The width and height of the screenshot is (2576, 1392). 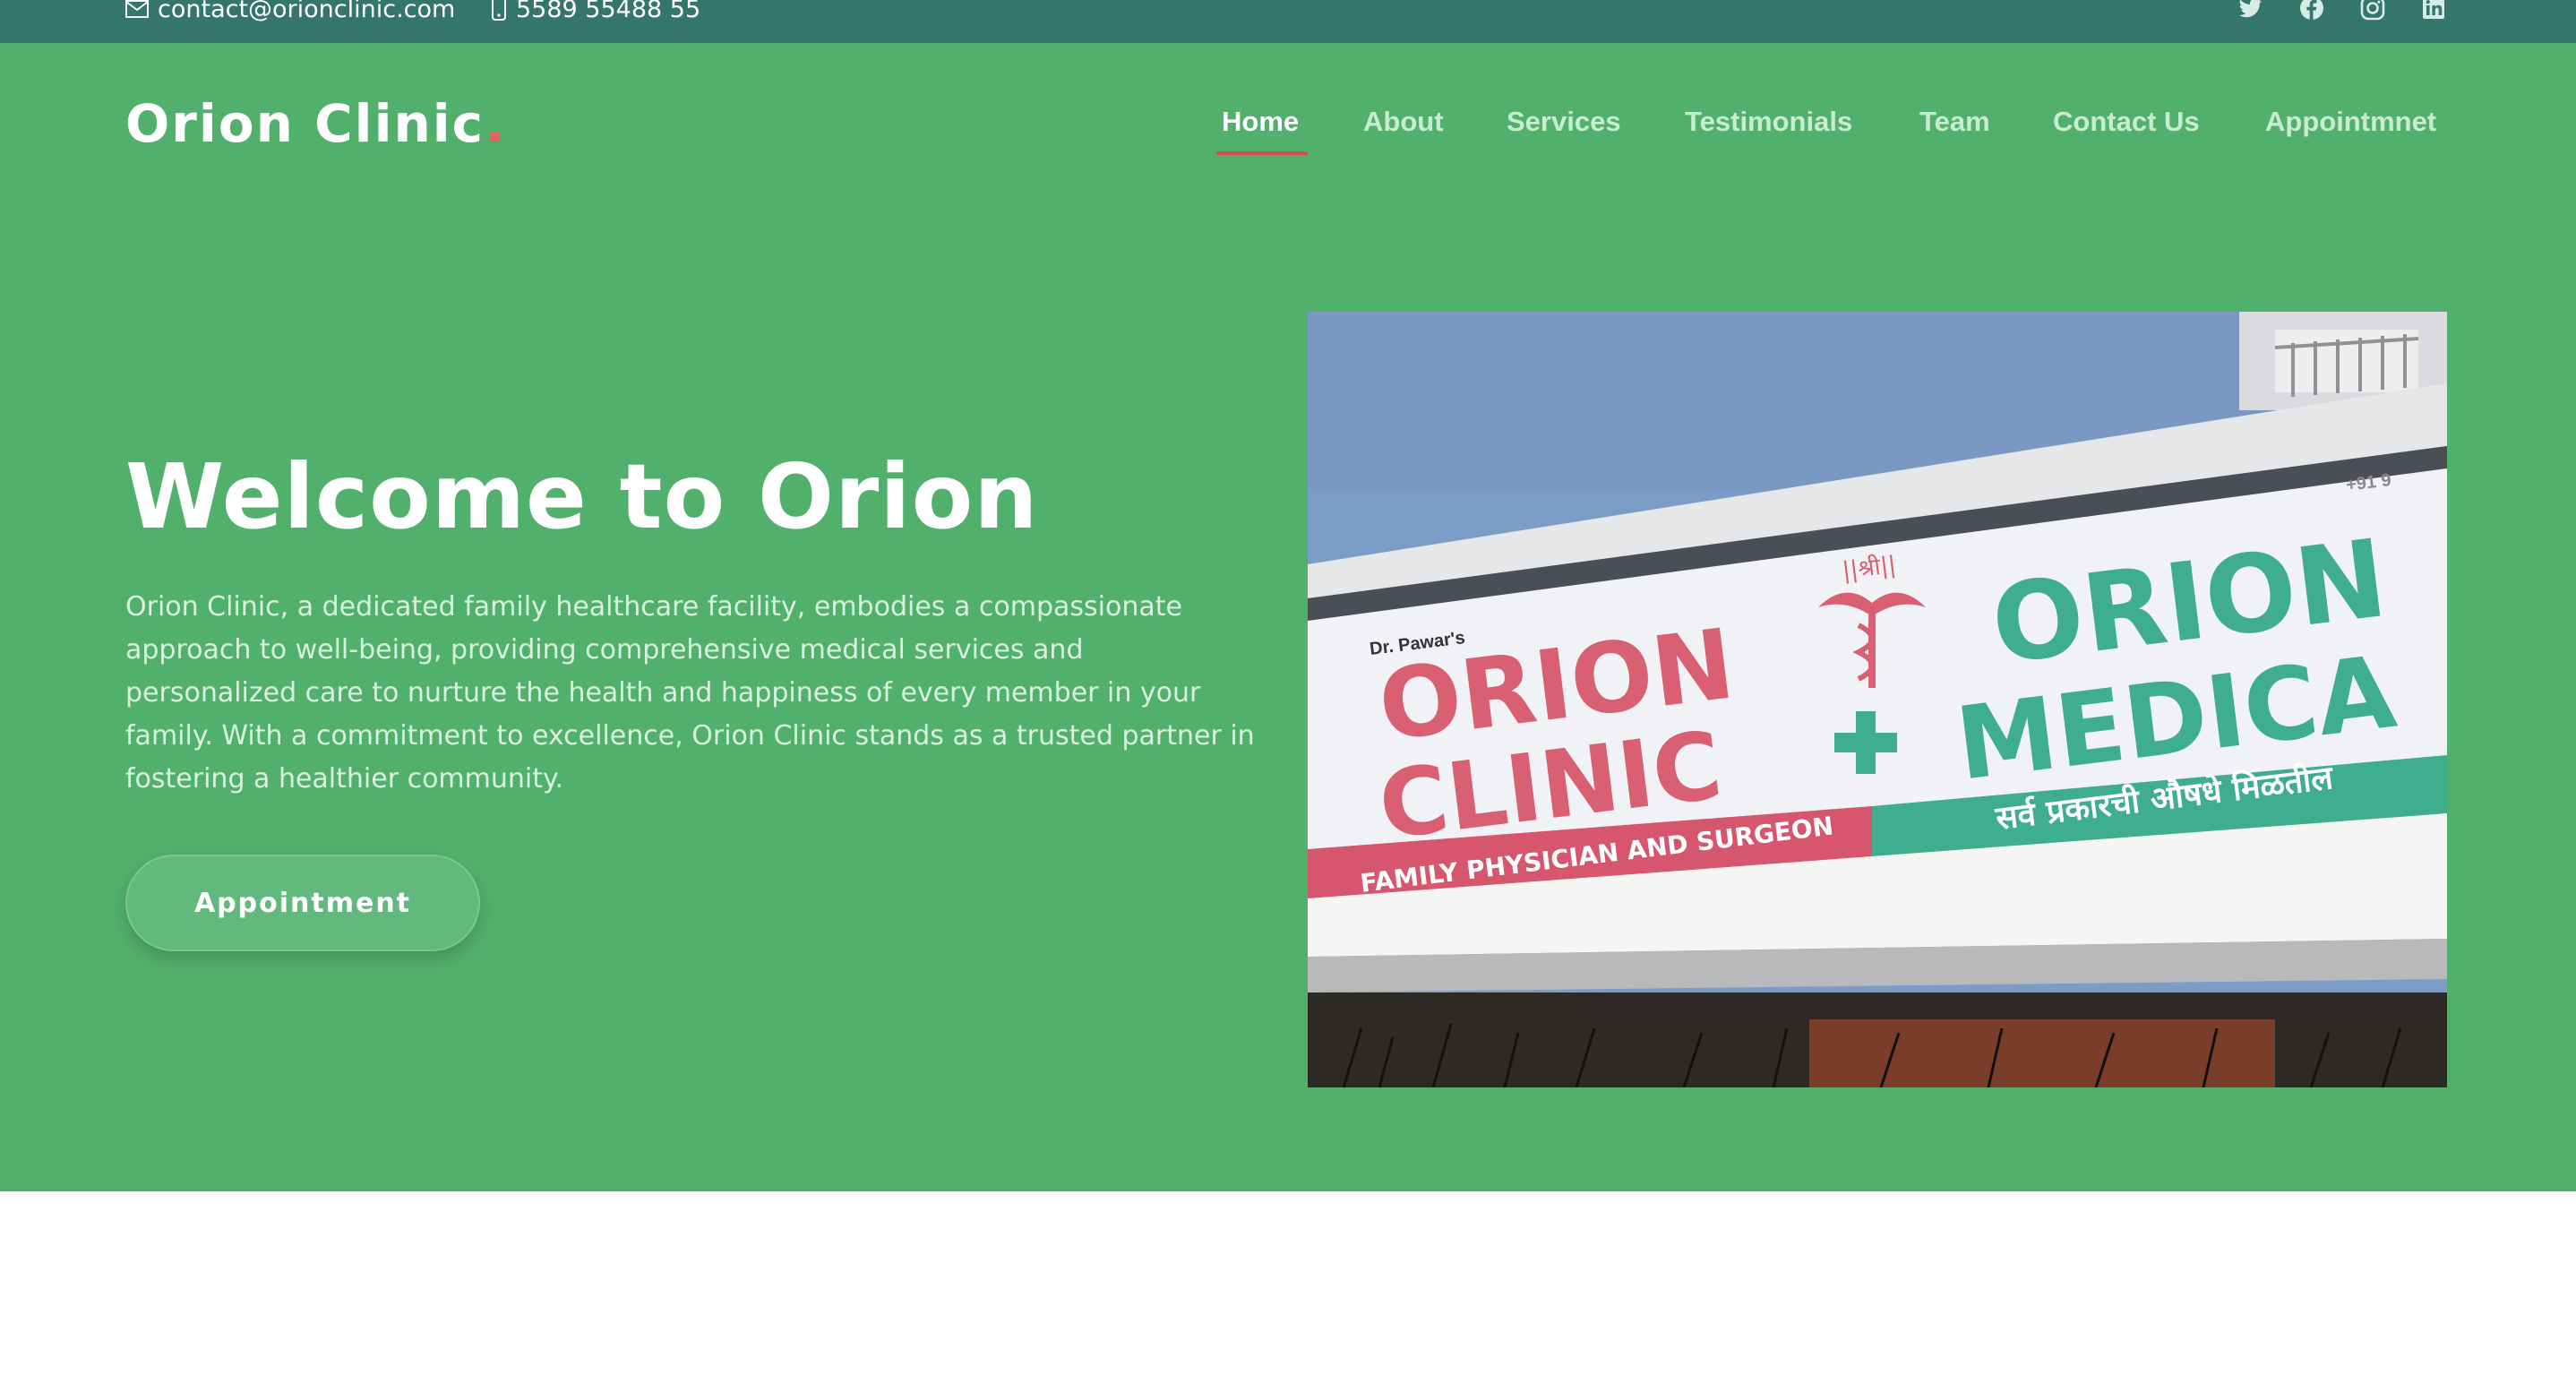 What do you see at coordinates (2250, 10) in the screenshot?
I see `twitter-icon` at bounding box center [2250, 10].